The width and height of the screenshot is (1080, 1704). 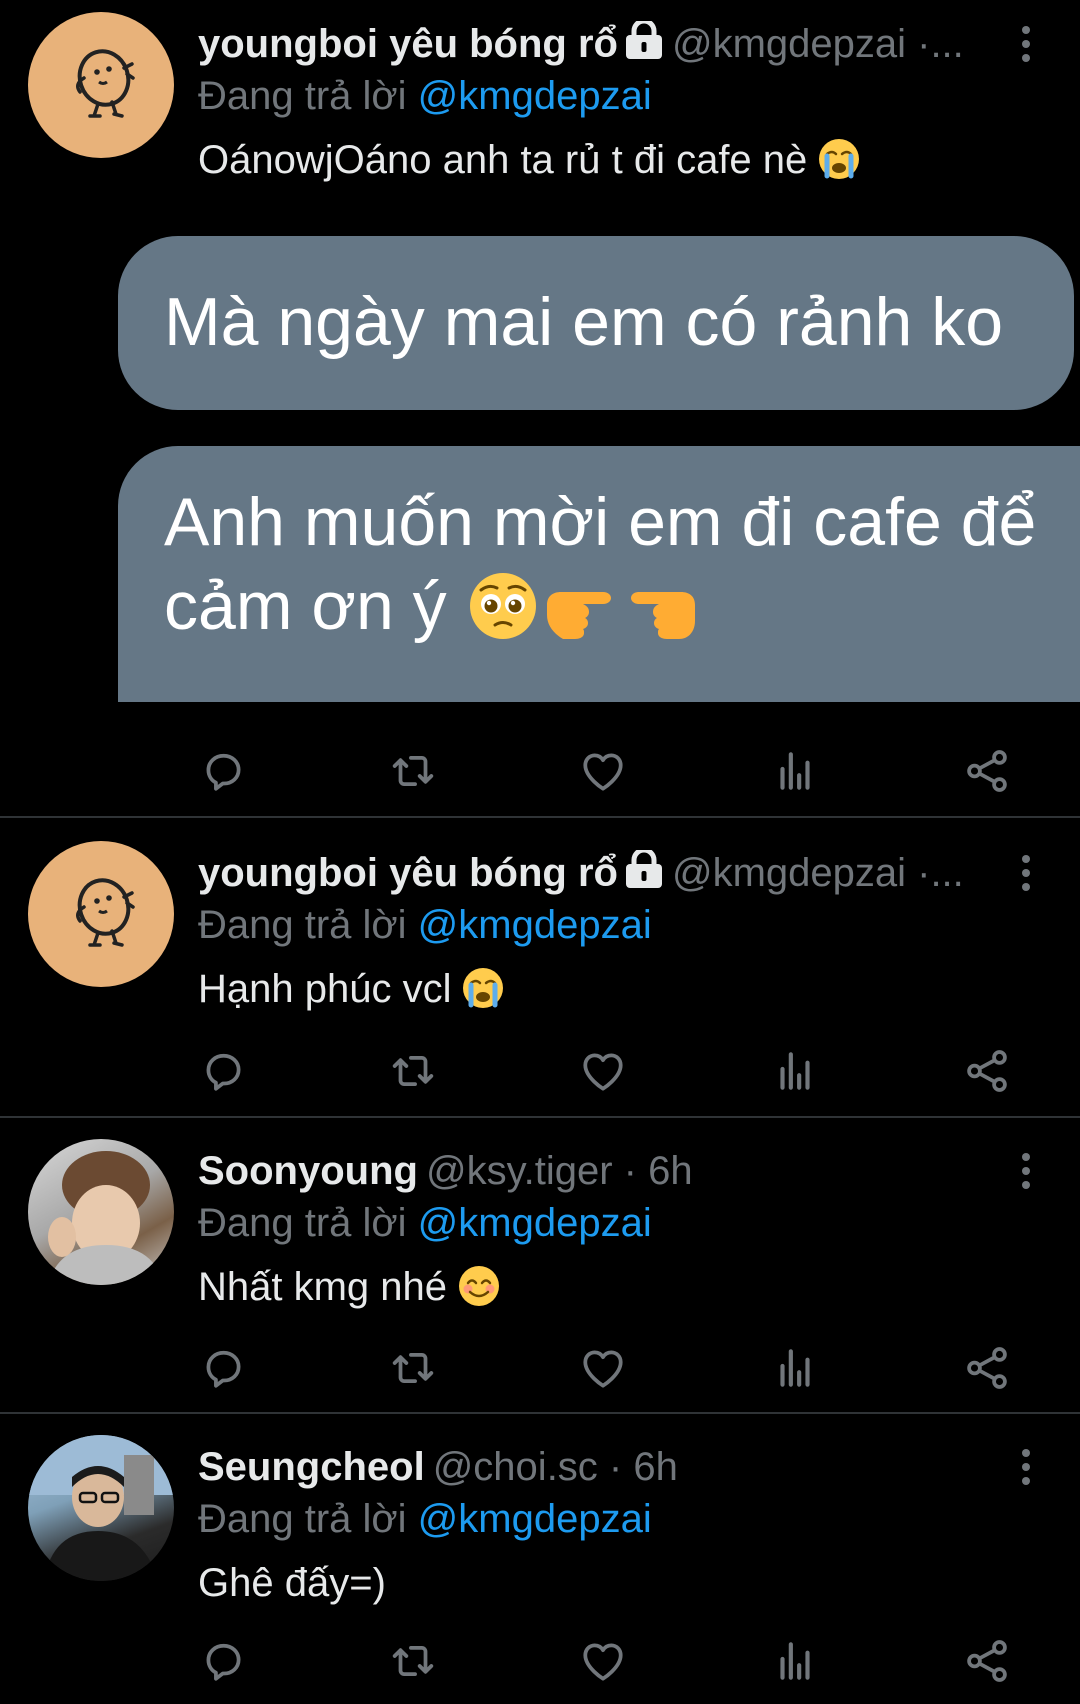 I want to click on tweet-text: Ghê đấy=), so click(x=292, y=1583).